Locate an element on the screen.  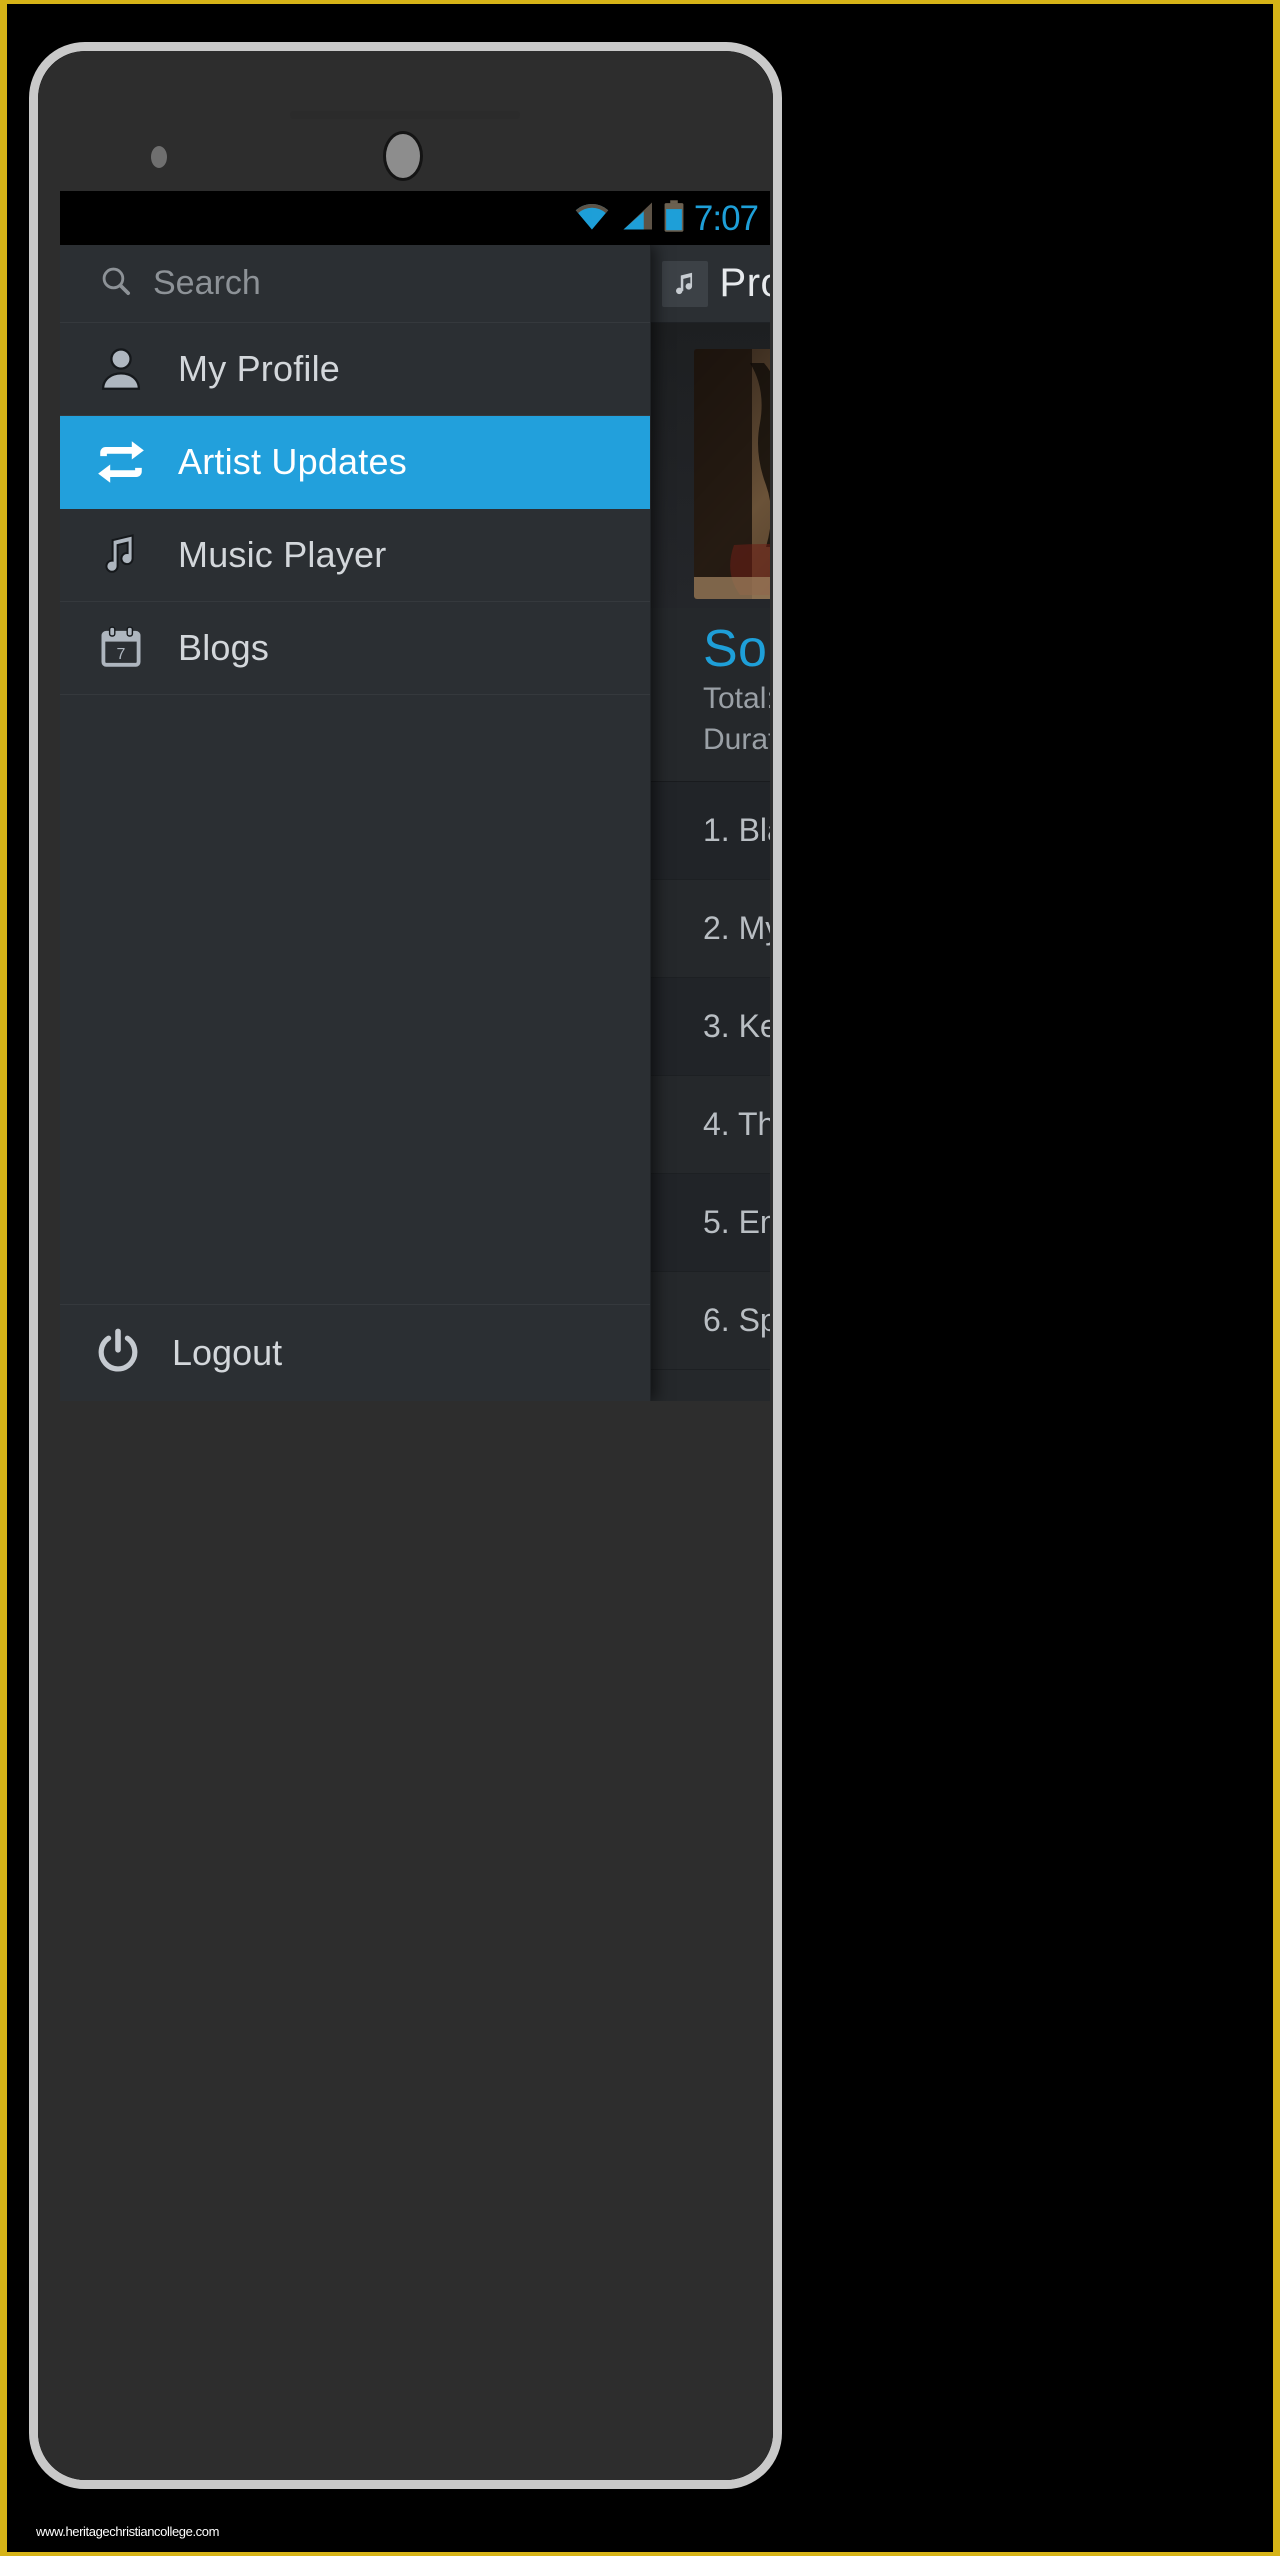
status-bar: 7:07 is located at coordinates (415, 218).